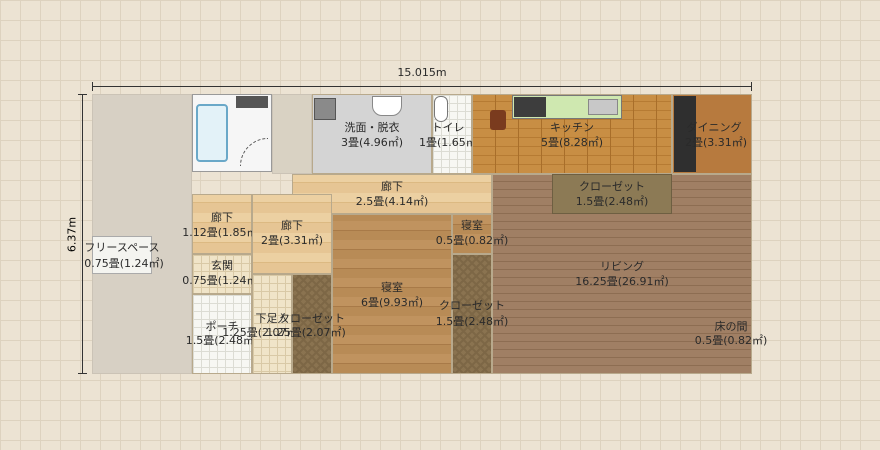 The width and height of the screenshot is (880, 450). I want to click on bedroom-area: 6畳(9.93㎡), so click(392, 302).